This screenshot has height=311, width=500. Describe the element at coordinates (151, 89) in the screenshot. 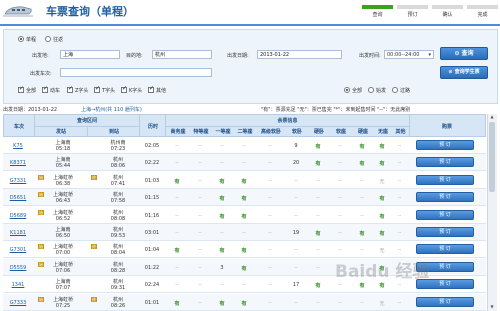

I see `type-other-checkbox` at that location.